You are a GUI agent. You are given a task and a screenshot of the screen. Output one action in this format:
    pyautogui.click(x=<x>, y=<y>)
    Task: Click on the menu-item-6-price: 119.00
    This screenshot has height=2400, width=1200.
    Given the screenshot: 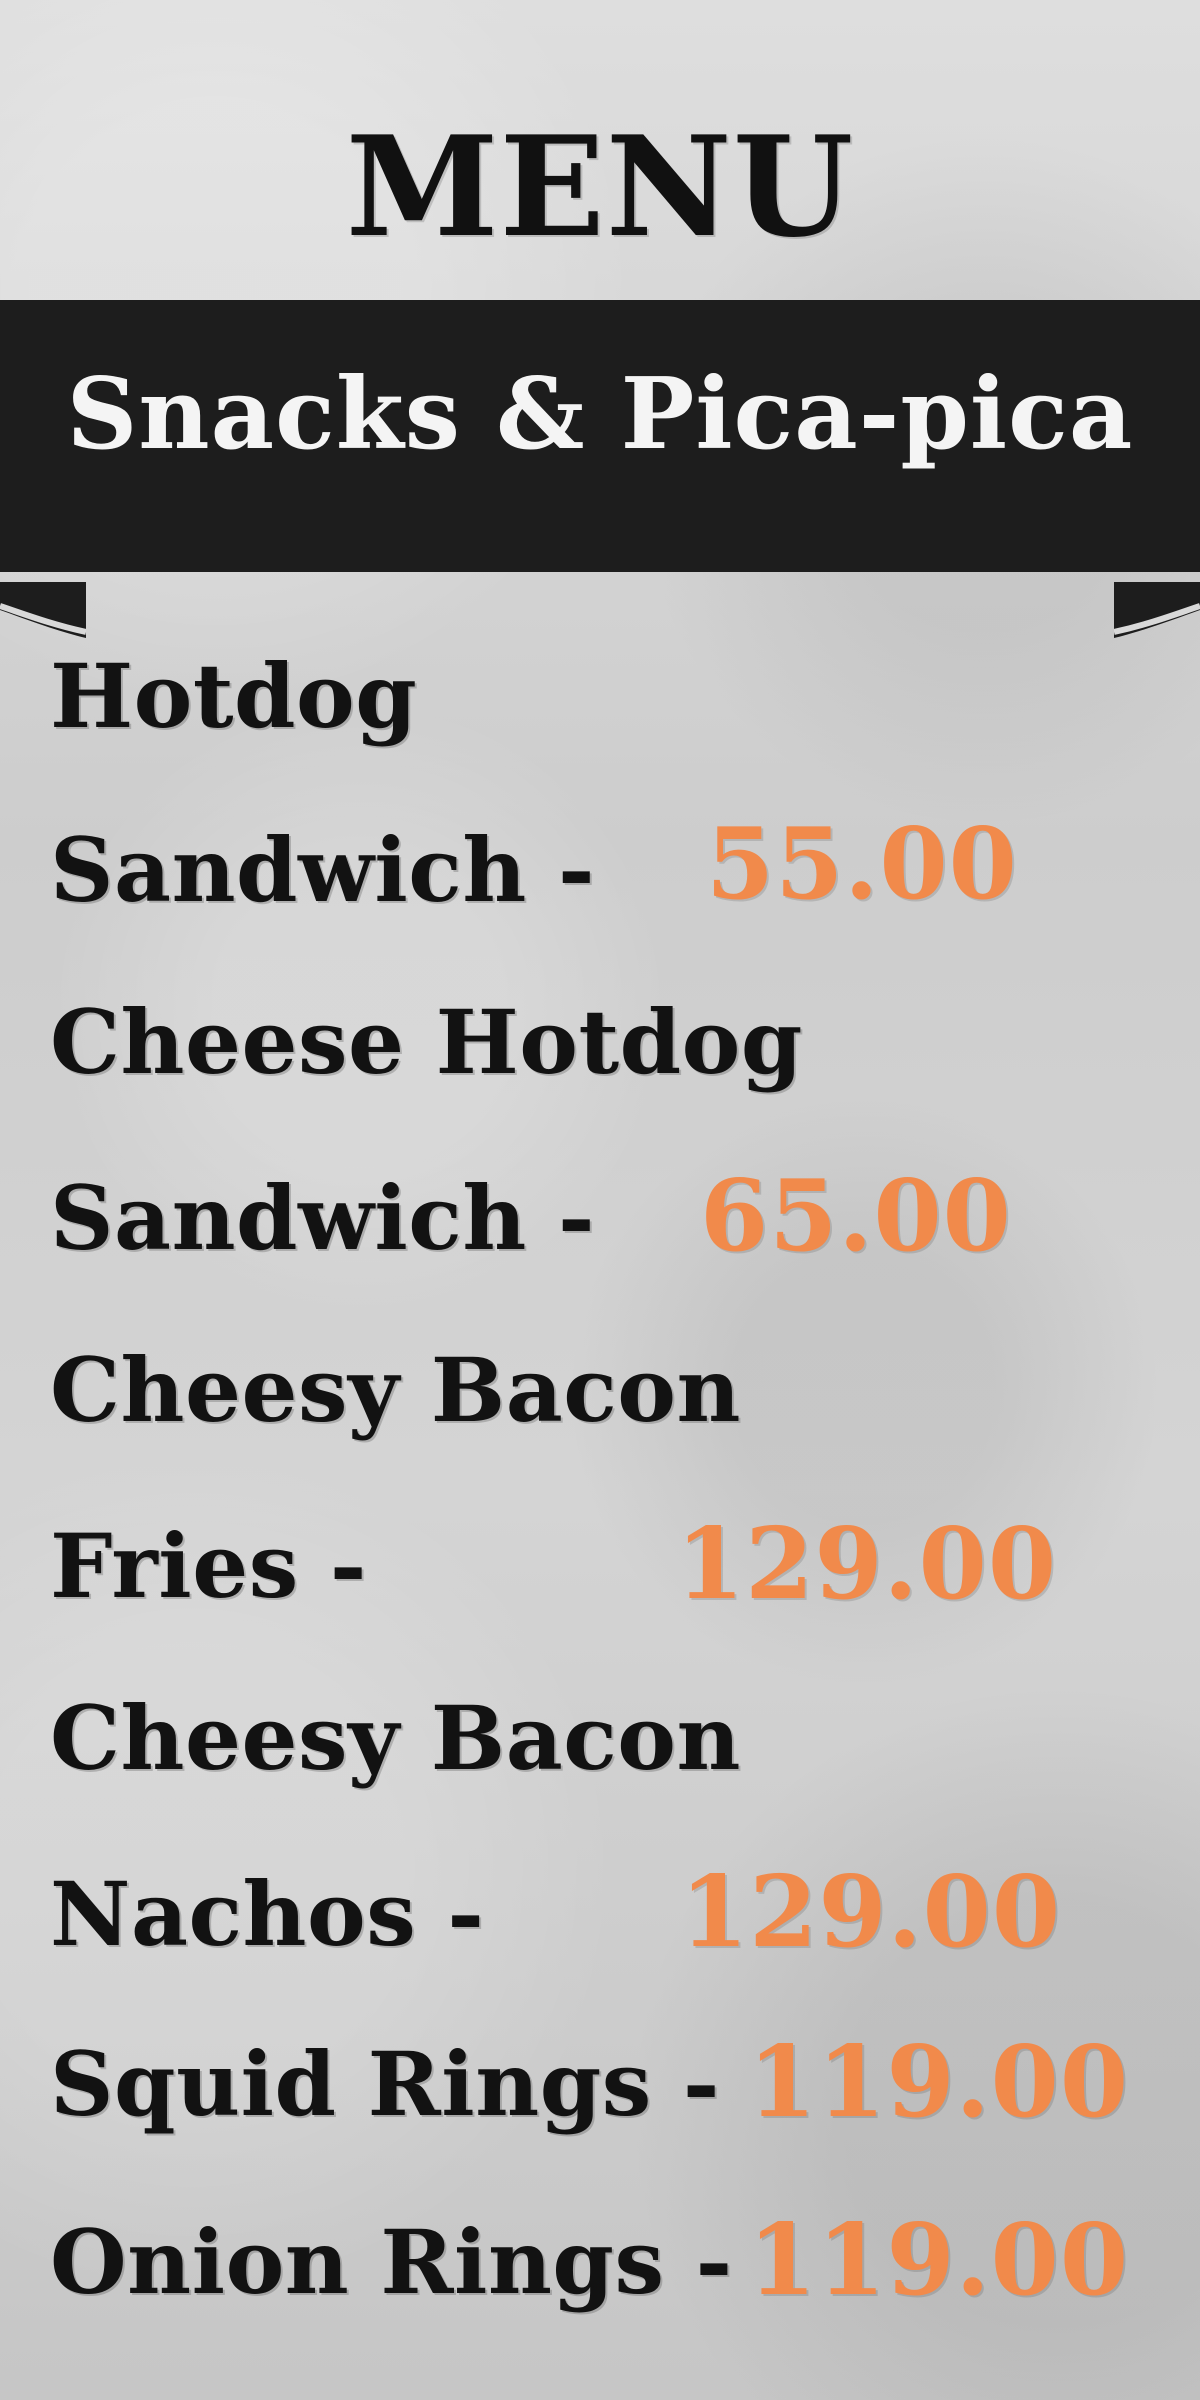 What is the action you would take?
    pyautogui.click(x=939, y=2260)
    